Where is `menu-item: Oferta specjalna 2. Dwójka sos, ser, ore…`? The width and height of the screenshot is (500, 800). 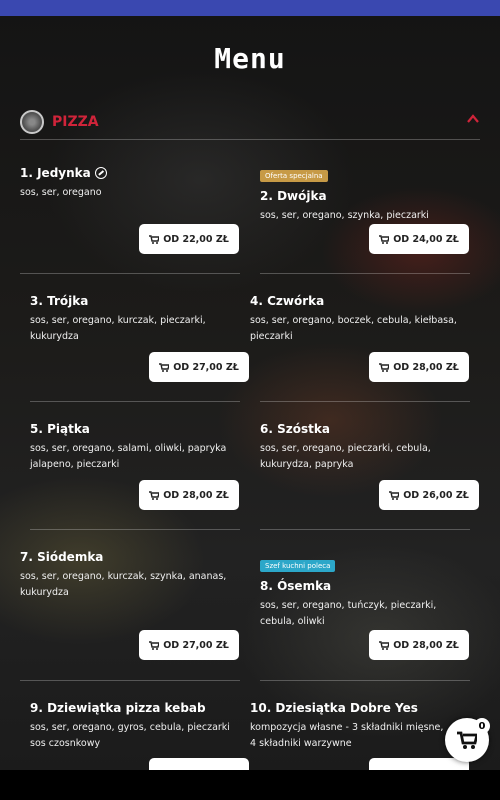 menu-item: Oferta specjalna 2. Dwójka sos, ser, ore… is located at coordinates (365, 193).